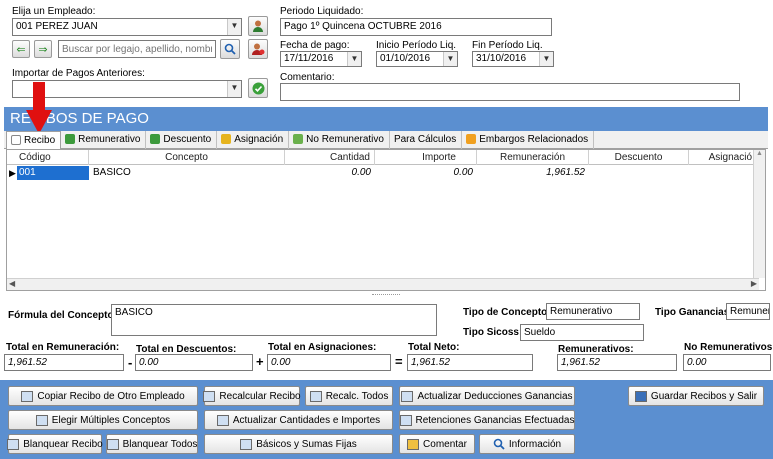 This screenshot has width=773, height=459. What do you see at coordinates (63, 347) in the screenshot?
I see `total-remuneracion-label: Total en Remuneración:` at bounding box center [63, 347].